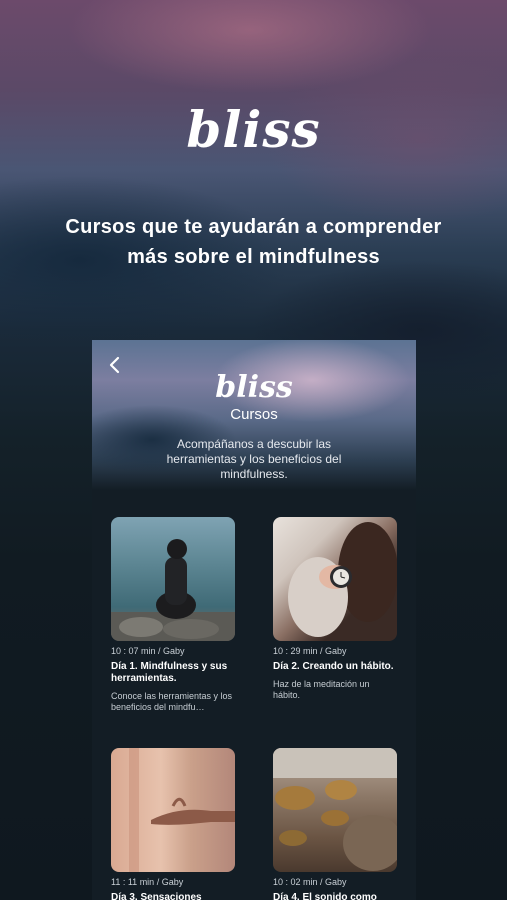  Describe the element at coordinates (173, 673) in the screenshot. I see `course-title: Día 1. Mindfulness y sus herramientas.` at that location.